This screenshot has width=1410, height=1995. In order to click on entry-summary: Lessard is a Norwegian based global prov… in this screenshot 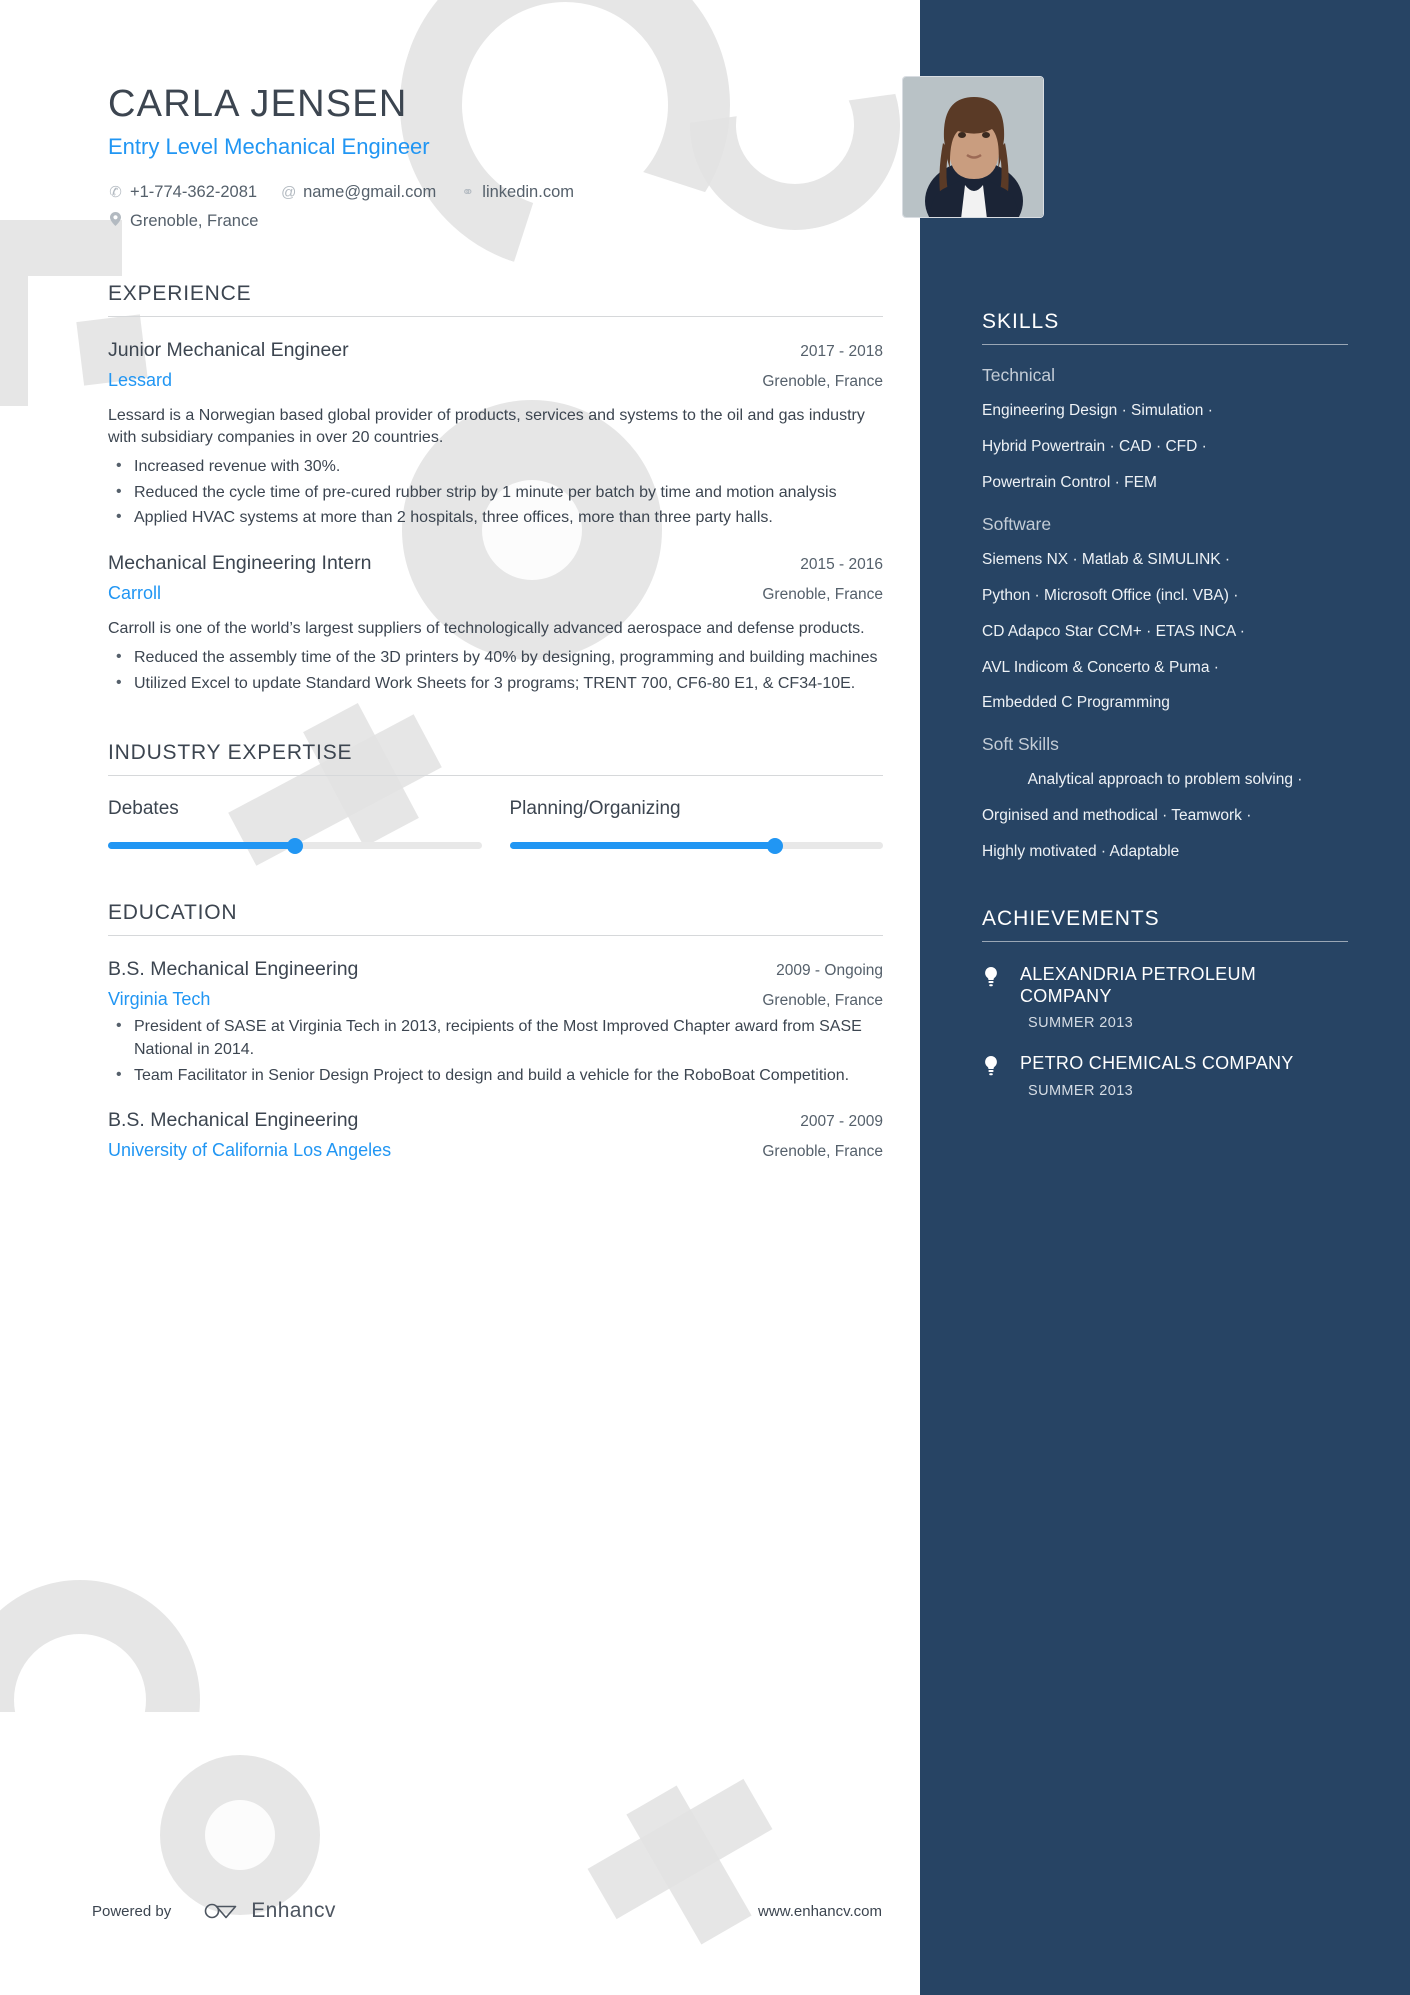, I will do `click(486, 426)`.